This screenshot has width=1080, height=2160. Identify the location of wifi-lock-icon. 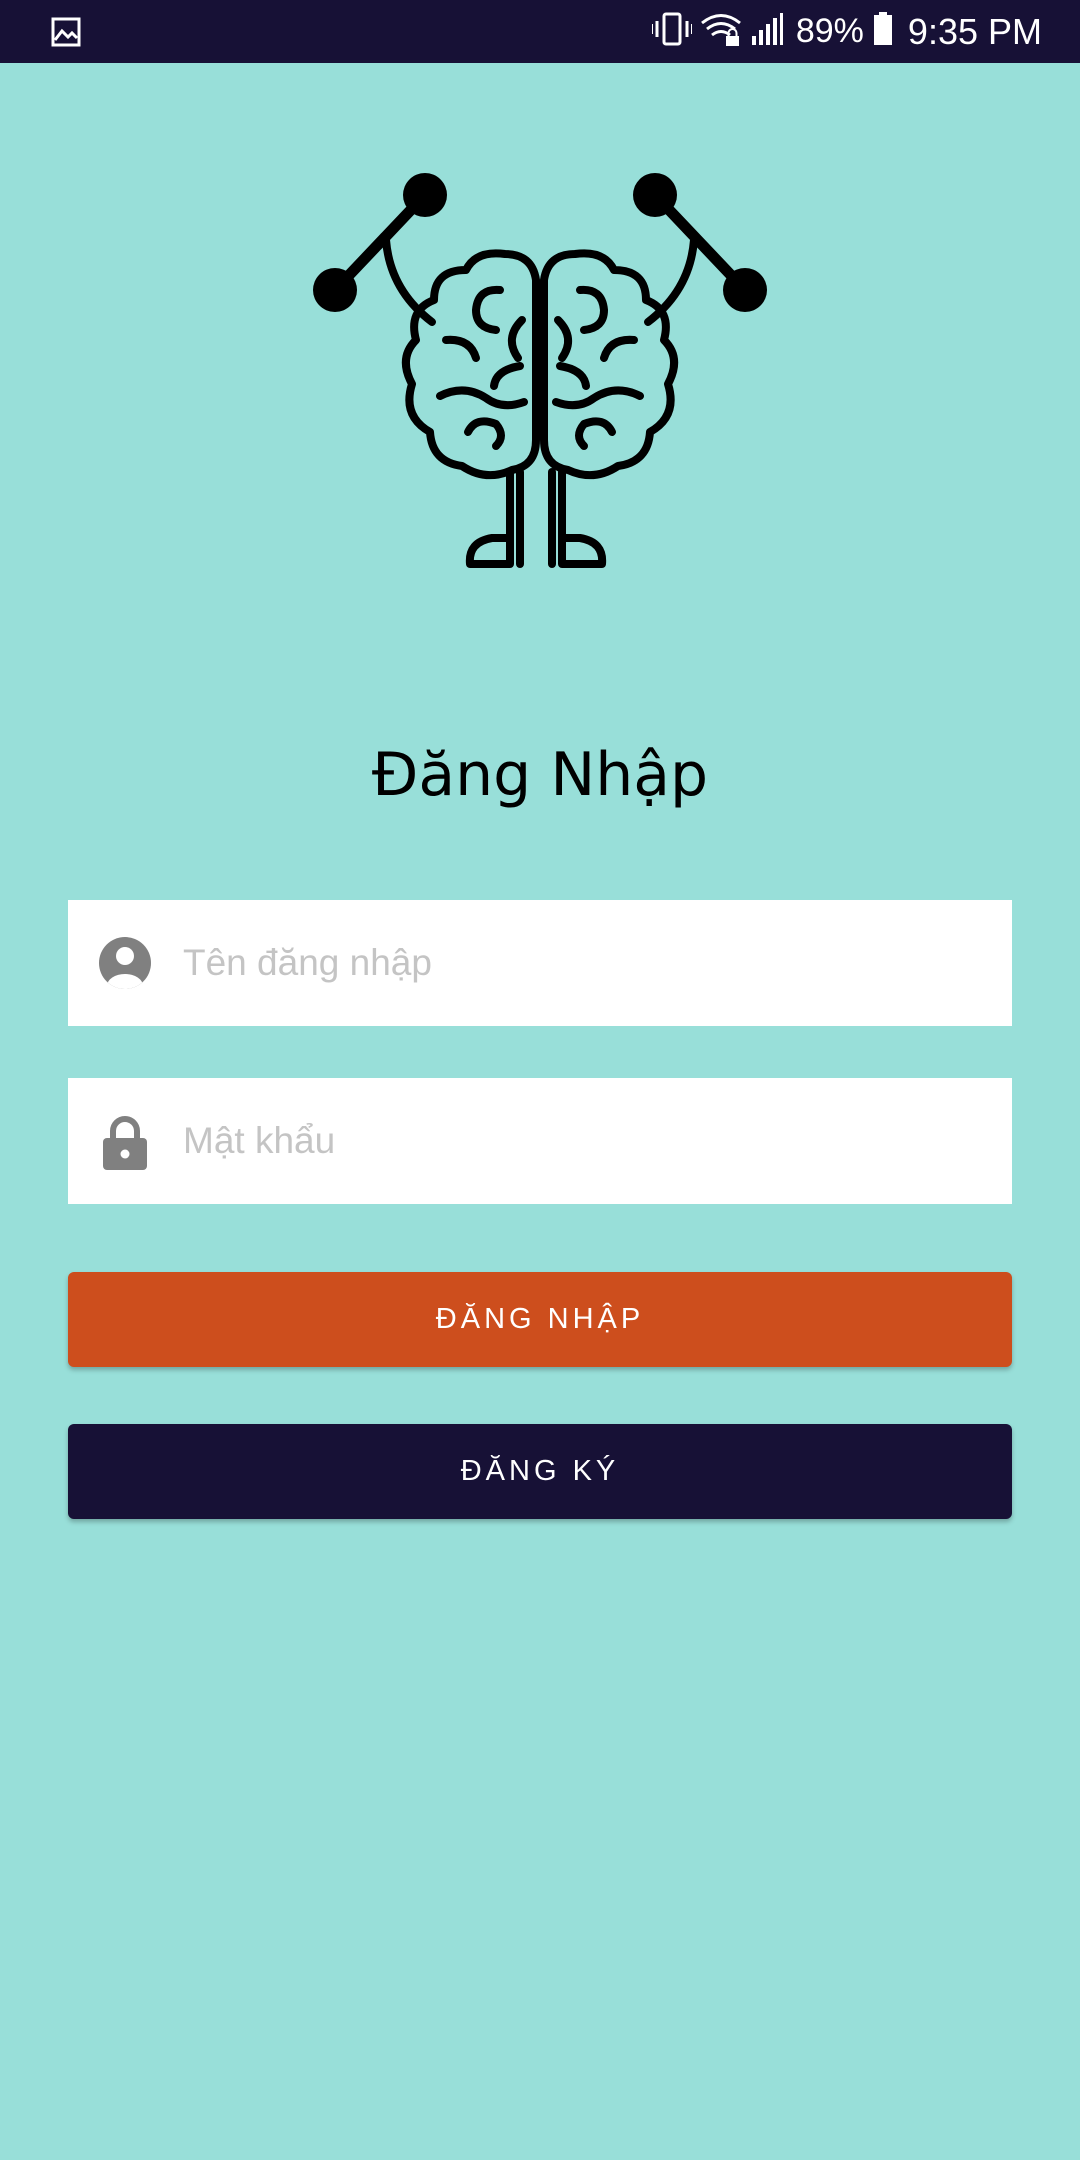
(721, 31).